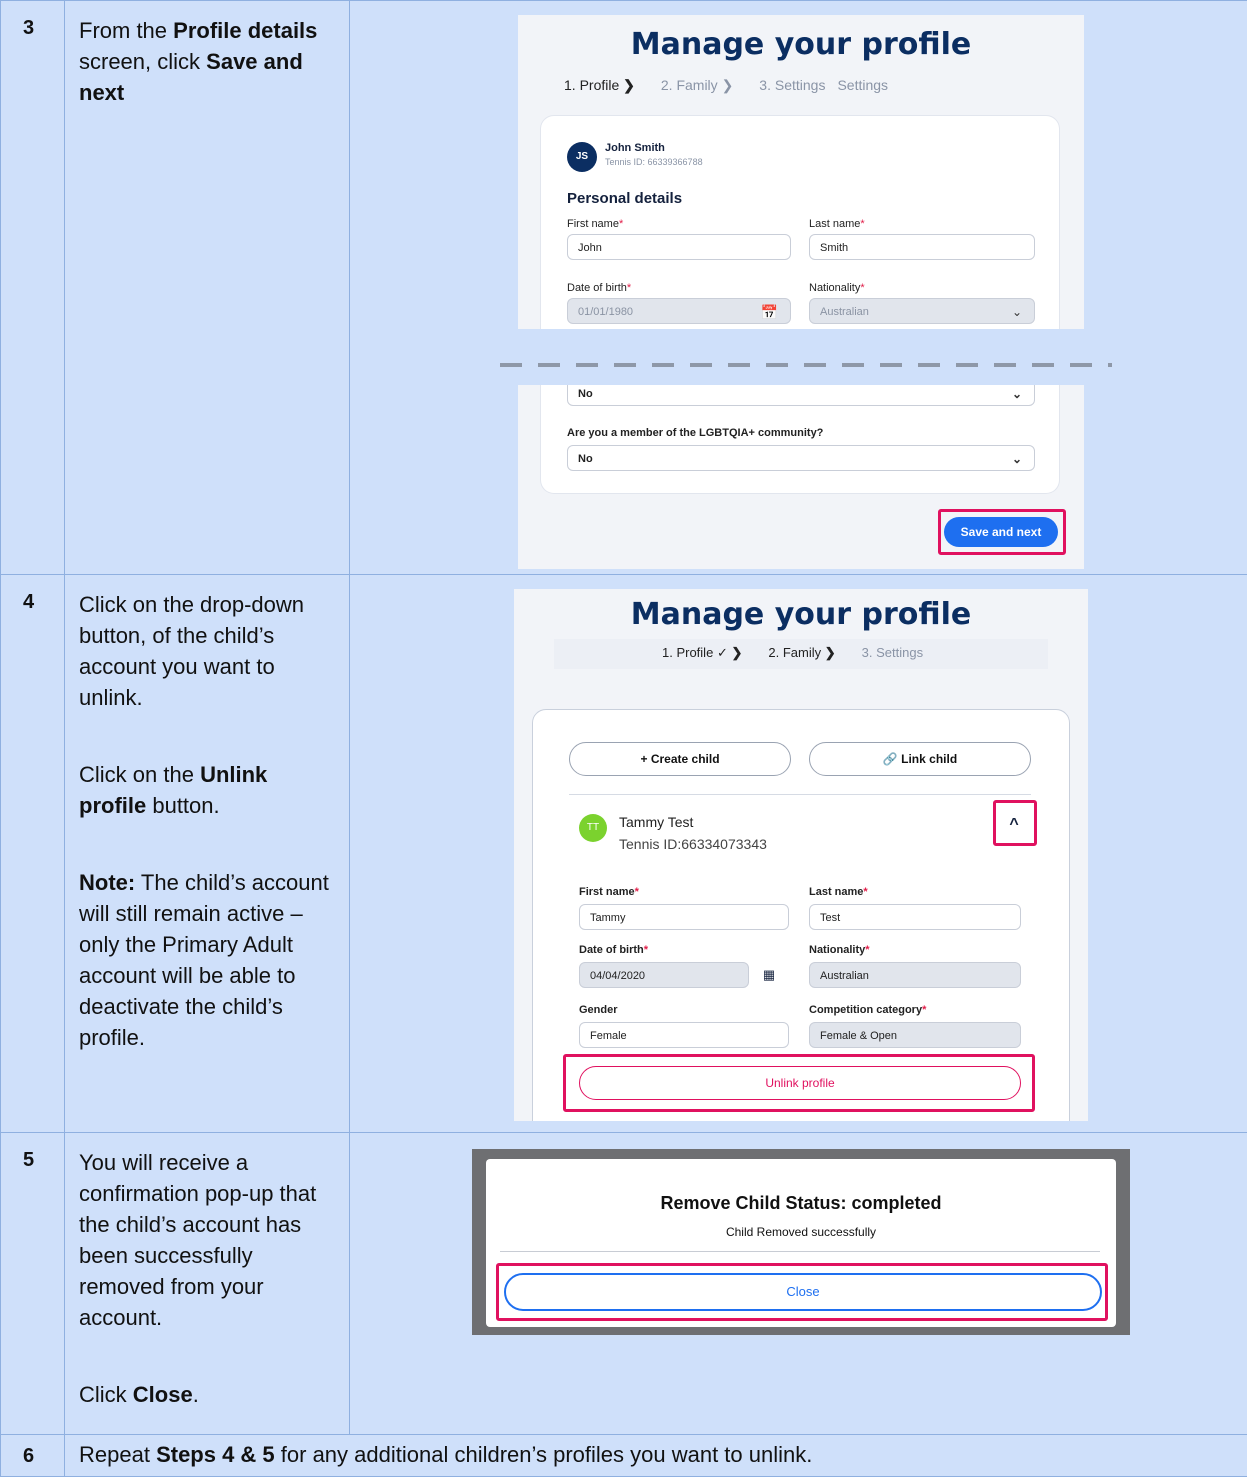 Image resolution: width=1247 pixels, height=1478 pixels. What do you see at coordinates (915, 1035) in the screenshot?
I see `competition-category-field: Female & Open` at bounding box center [915, 1035].